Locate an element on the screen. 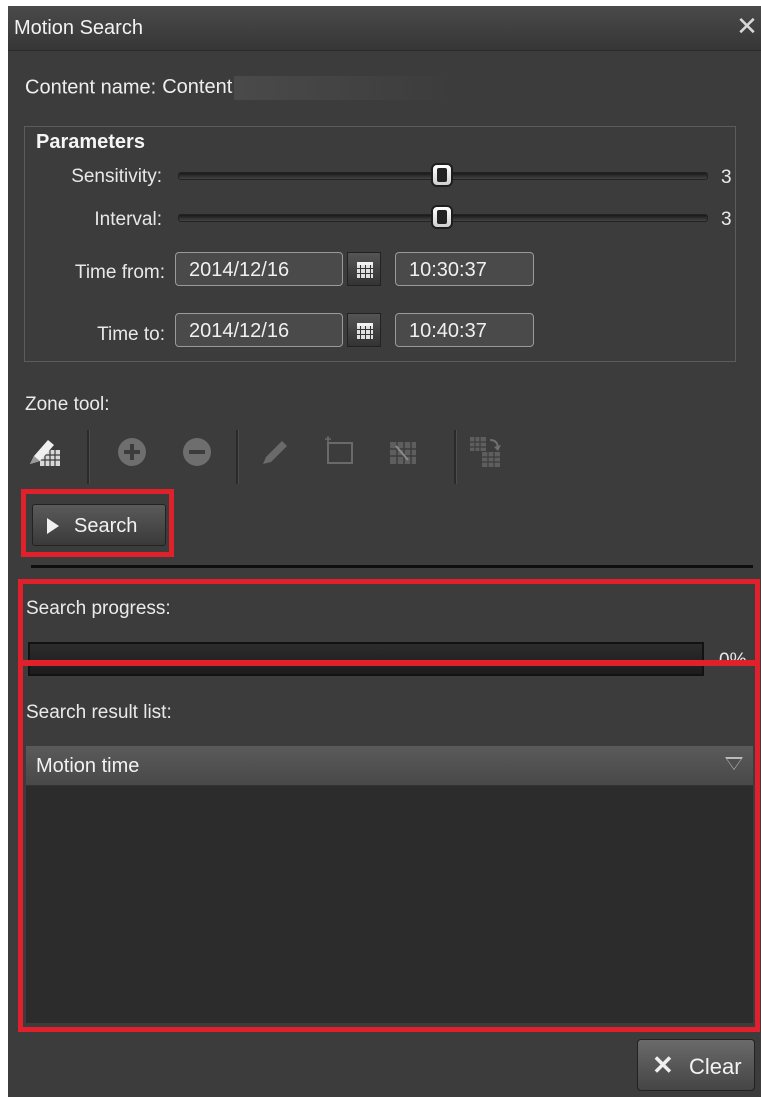 This screenshot has height=1097, width=761. content-name-row: Content name: Content is located at coordinates (240, 88).